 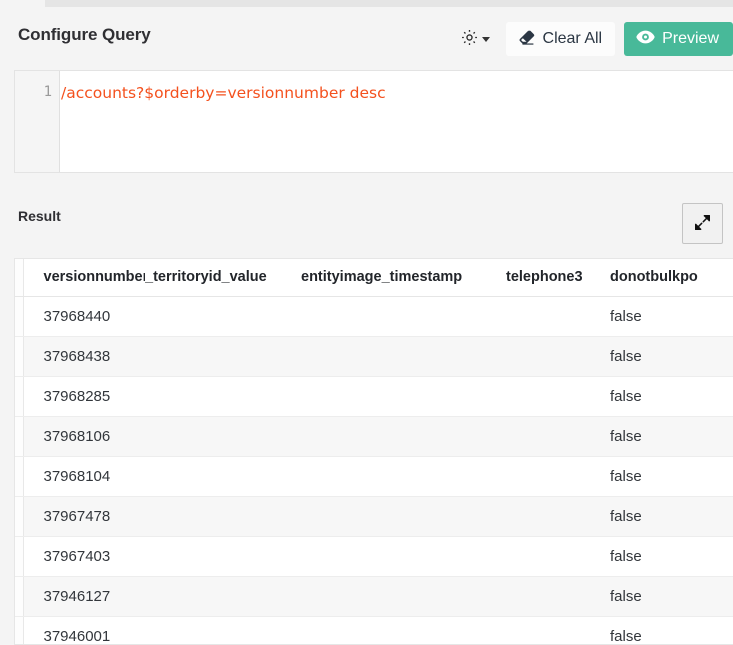 What do you see at coordinates (84, 556) in the screenshot?
I see `cell-versionnumber: 37967403` at bounding box center [84, 556].